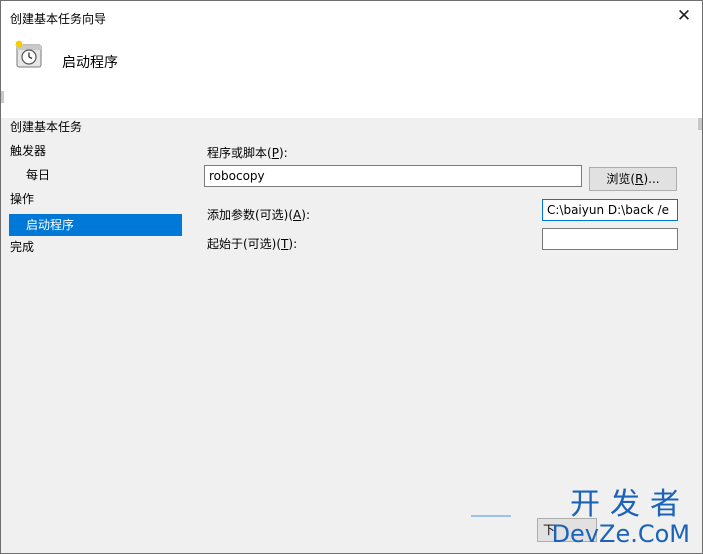  I want to click on close-button: ✕, so click(684, 16).